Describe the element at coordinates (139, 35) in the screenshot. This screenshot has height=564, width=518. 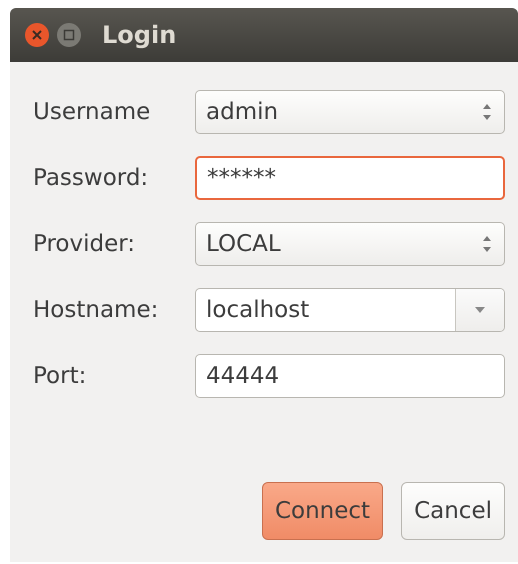
I see `window-title: Login` at that location.